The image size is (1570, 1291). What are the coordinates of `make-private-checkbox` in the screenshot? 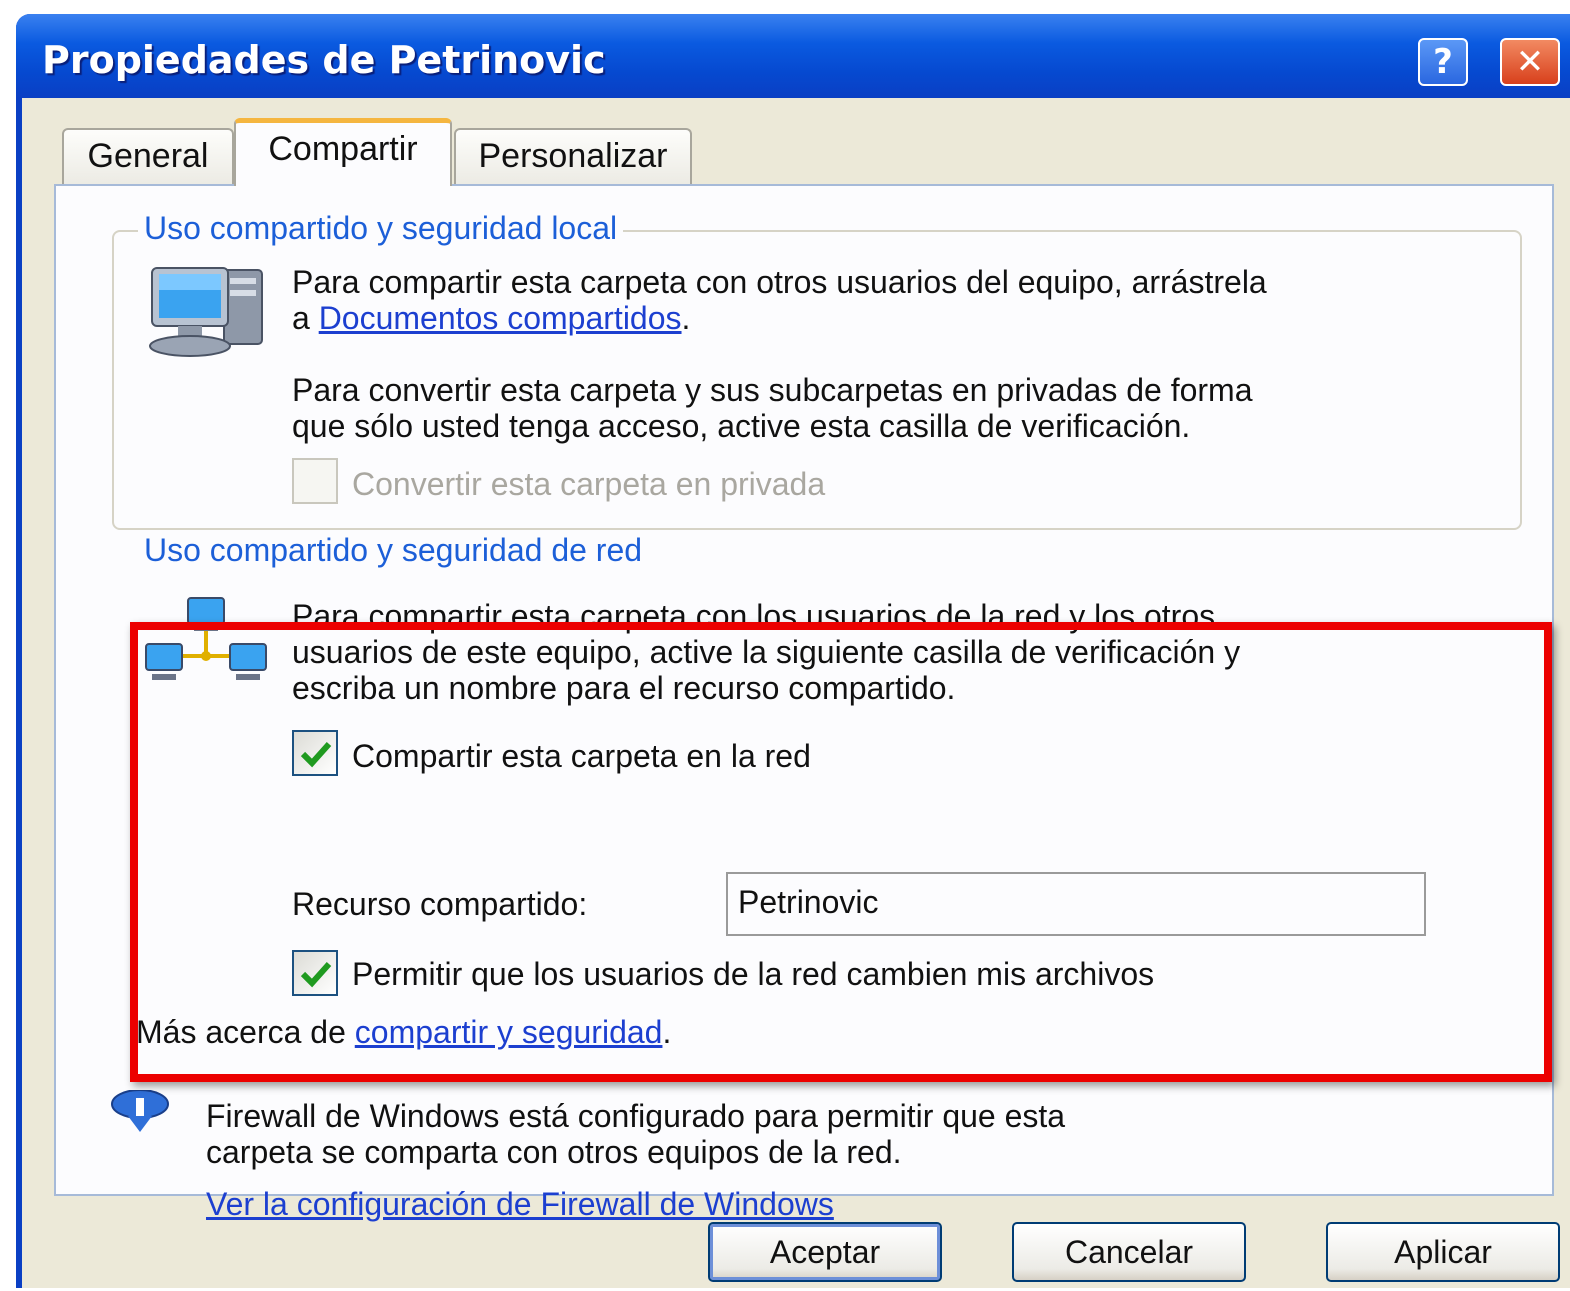 It's located at (315, 481).